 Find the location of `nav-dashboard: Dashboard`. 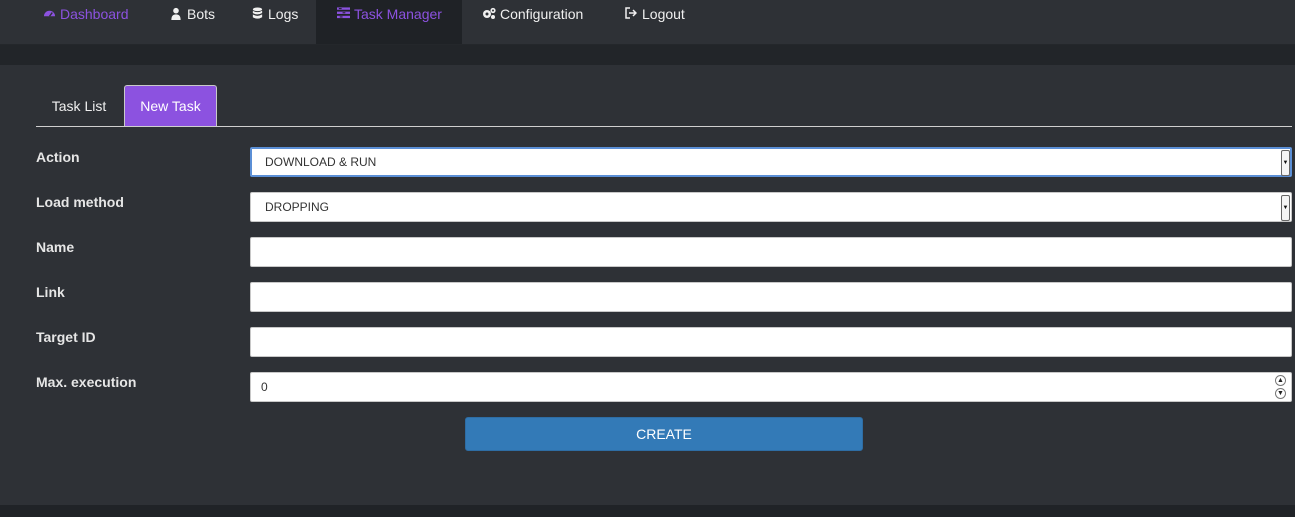

nav-dashboard: Dashboard is located at coordinates (86, 22).